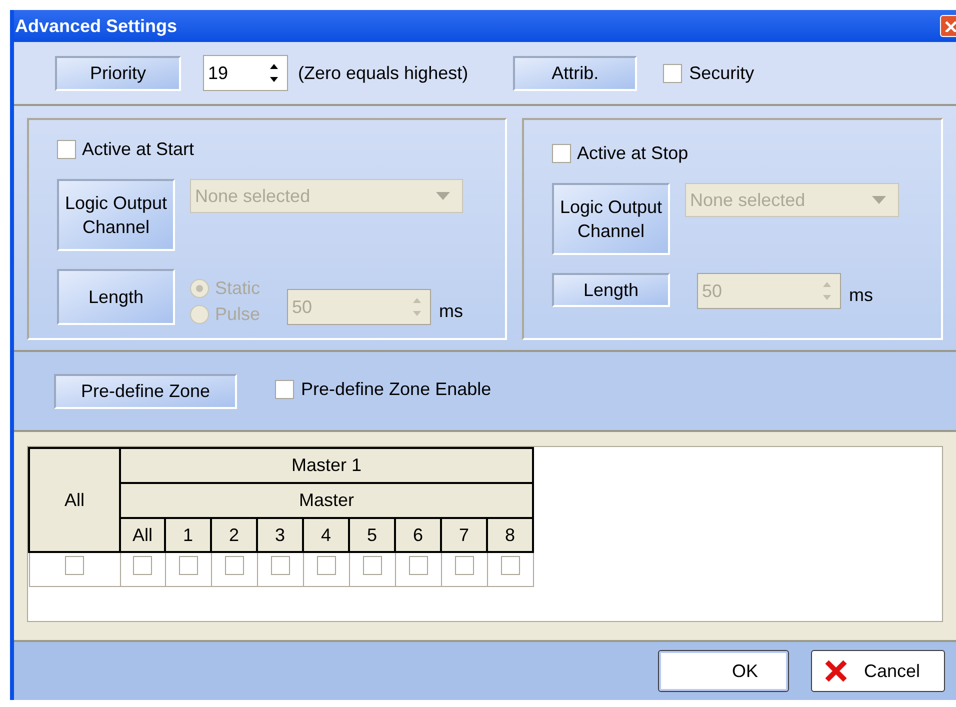 This screenshot has width=956, height=707. I want to click on column-header: 2, so click(234, 535).